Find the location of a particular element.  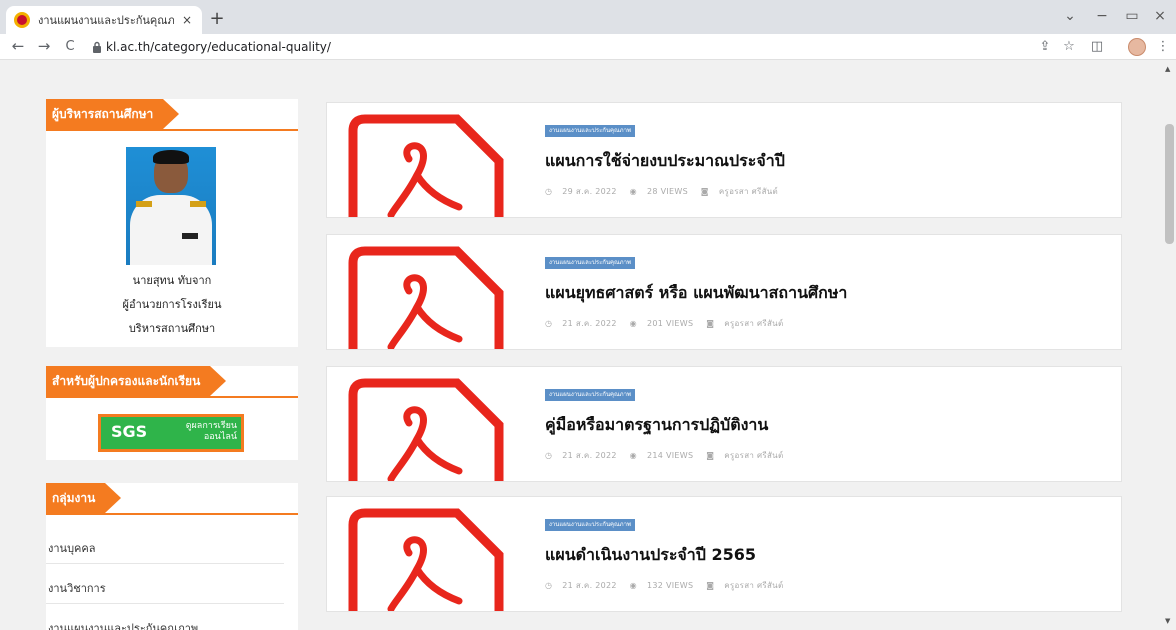

restore-button: ▭ is located at coordinates (1132, 16).